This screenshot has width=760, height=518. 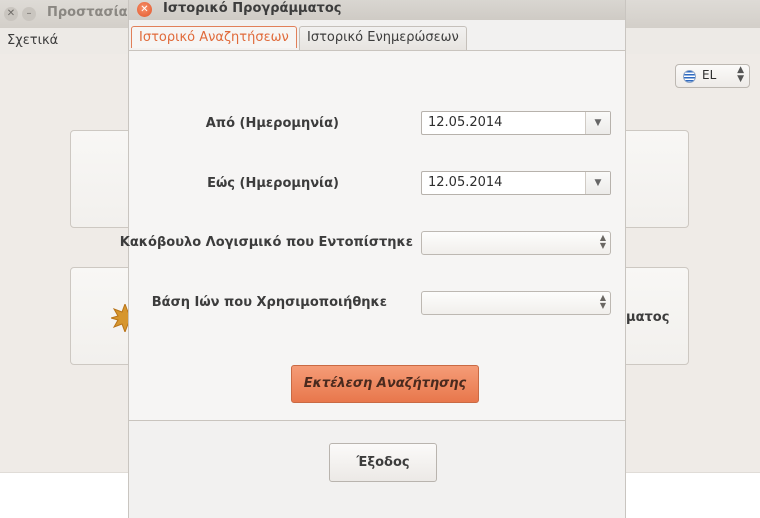 What do you see at coordinates (516, 123) in the screenshot?
I see `from-date-combo: 12.05.2014 ▼` at bounding box center [516, 123].